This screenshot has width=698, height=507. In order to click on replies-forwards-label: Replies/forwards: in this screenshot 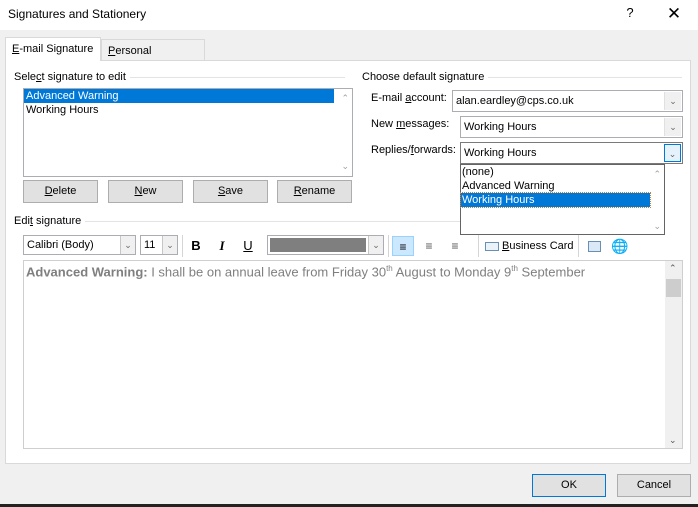, I will do `click(413, 150)`.